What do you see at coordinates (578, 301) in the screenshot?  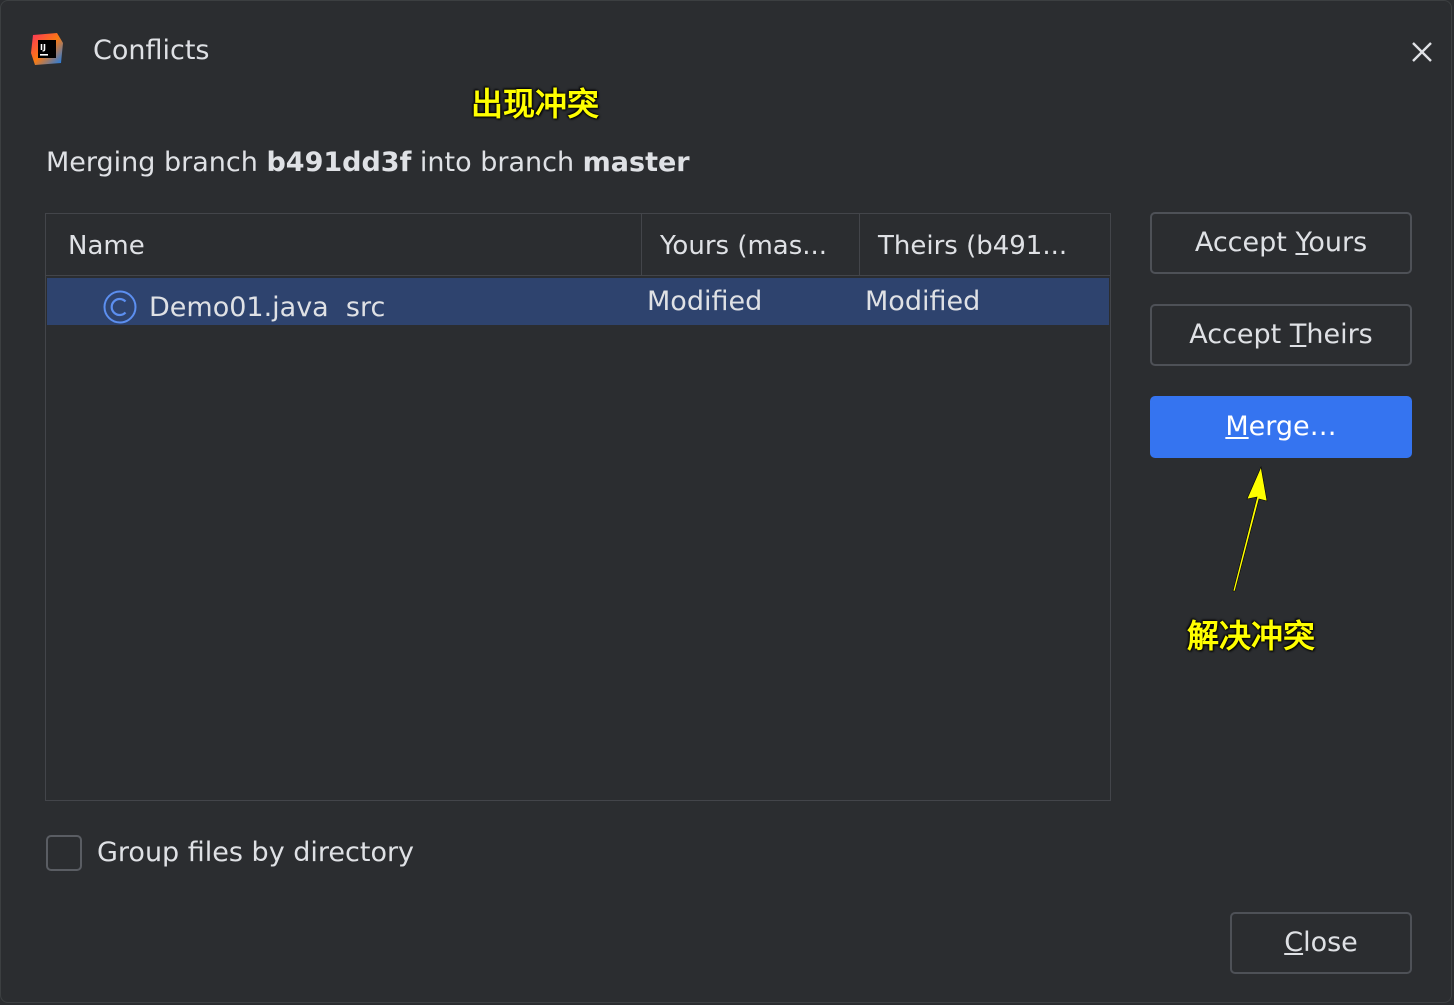 I see `table-row: Demo01.java src Modified Modified` at bounding box center [578, 301].